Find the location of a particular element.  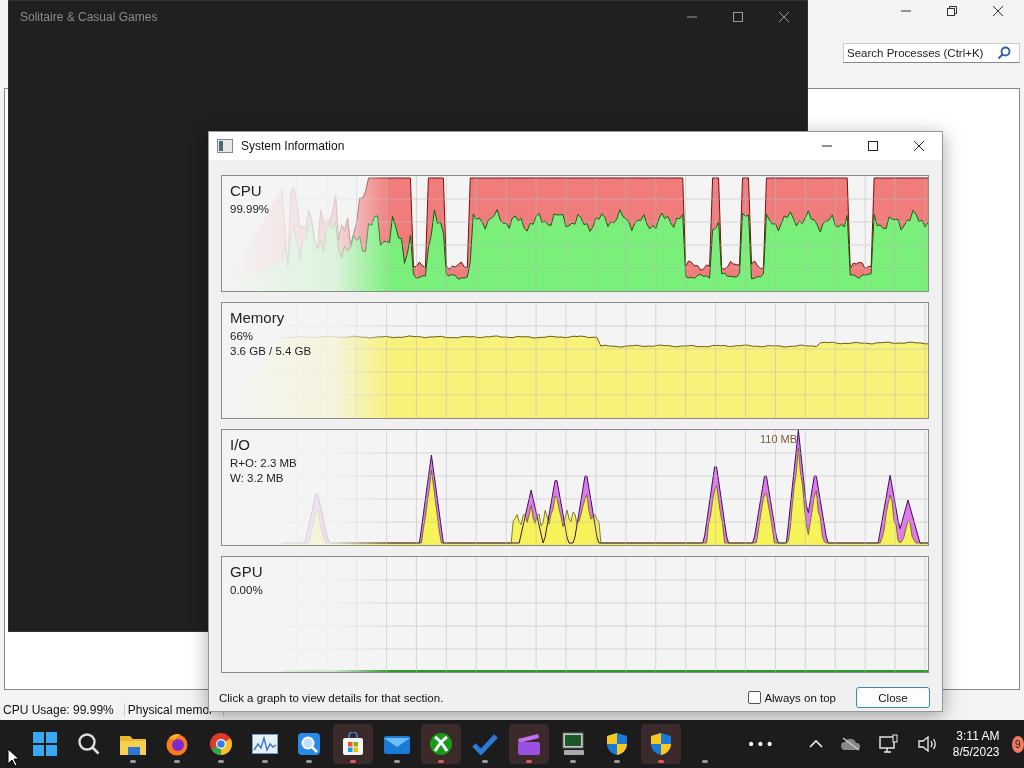

graph-panel: CPU 99.99% is located at coordinates (575, 233).